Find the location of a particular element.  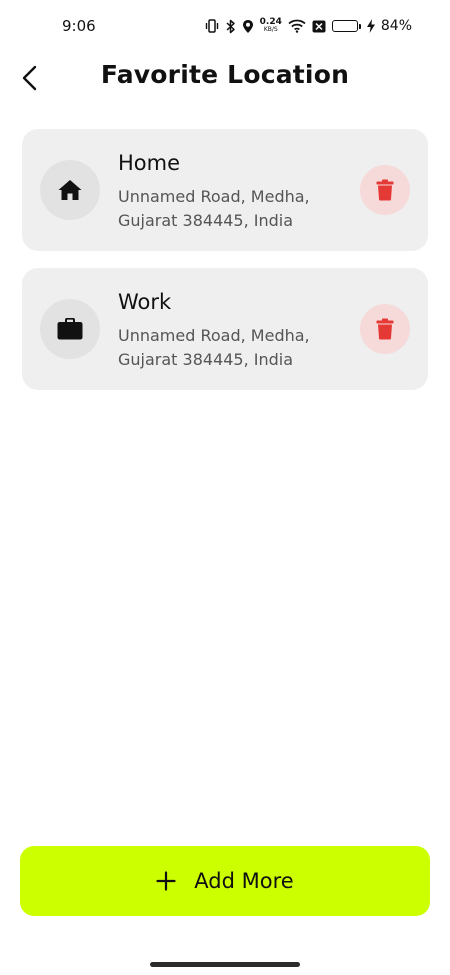

add-more-label: Add More is located at coordinates (244, 881).